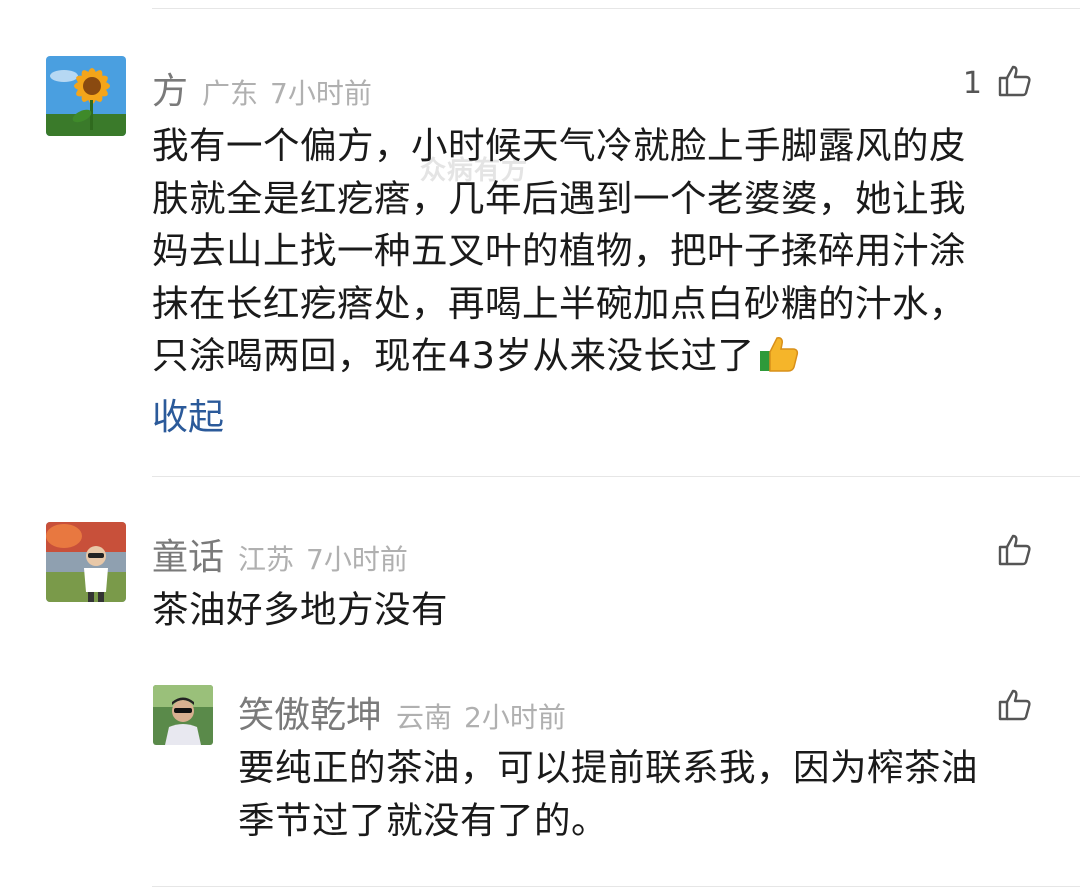 The image size is (1080, 894). I want to click on child-photo-avatar, so click(86, 562).